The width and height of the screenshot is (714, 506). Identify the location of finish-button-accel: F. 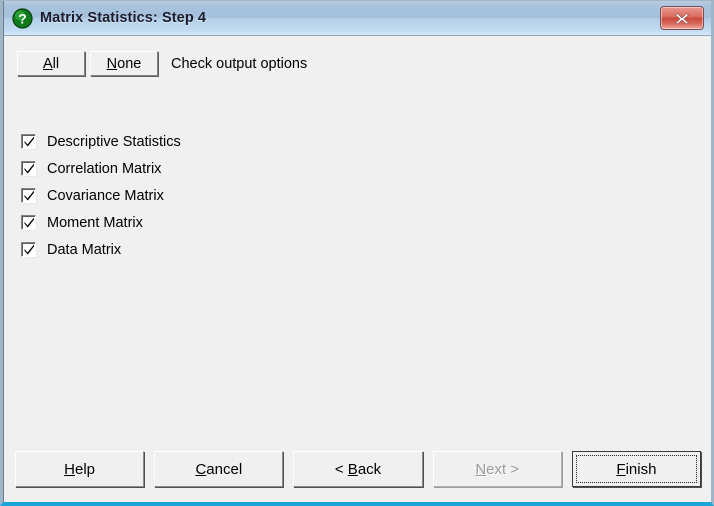
(621, 469).